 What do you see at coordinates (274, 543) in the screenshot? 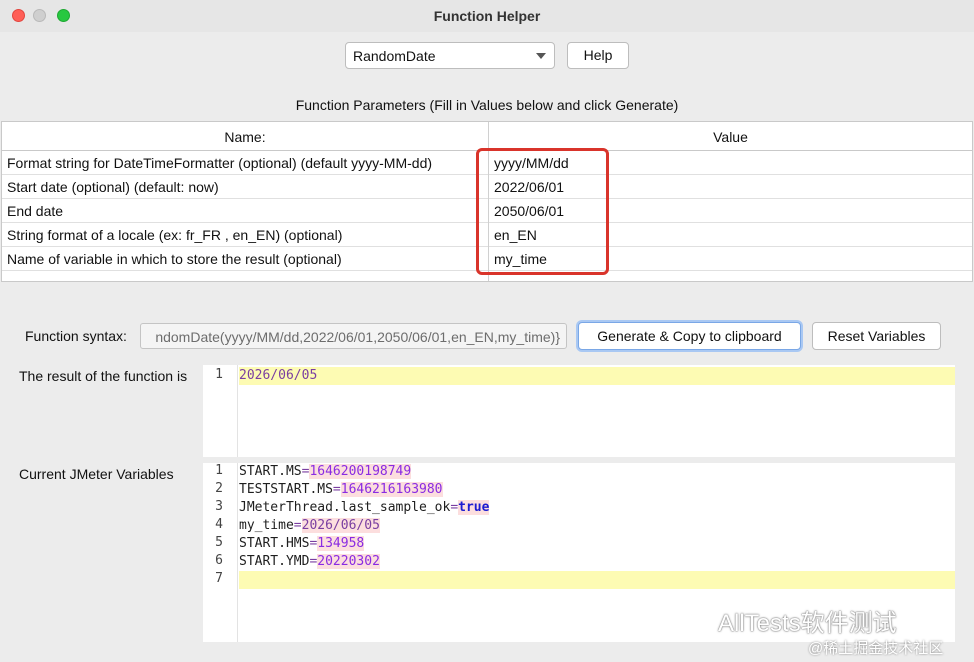
I see `variable-key: START.HMS` at bounding box center [274, 543].